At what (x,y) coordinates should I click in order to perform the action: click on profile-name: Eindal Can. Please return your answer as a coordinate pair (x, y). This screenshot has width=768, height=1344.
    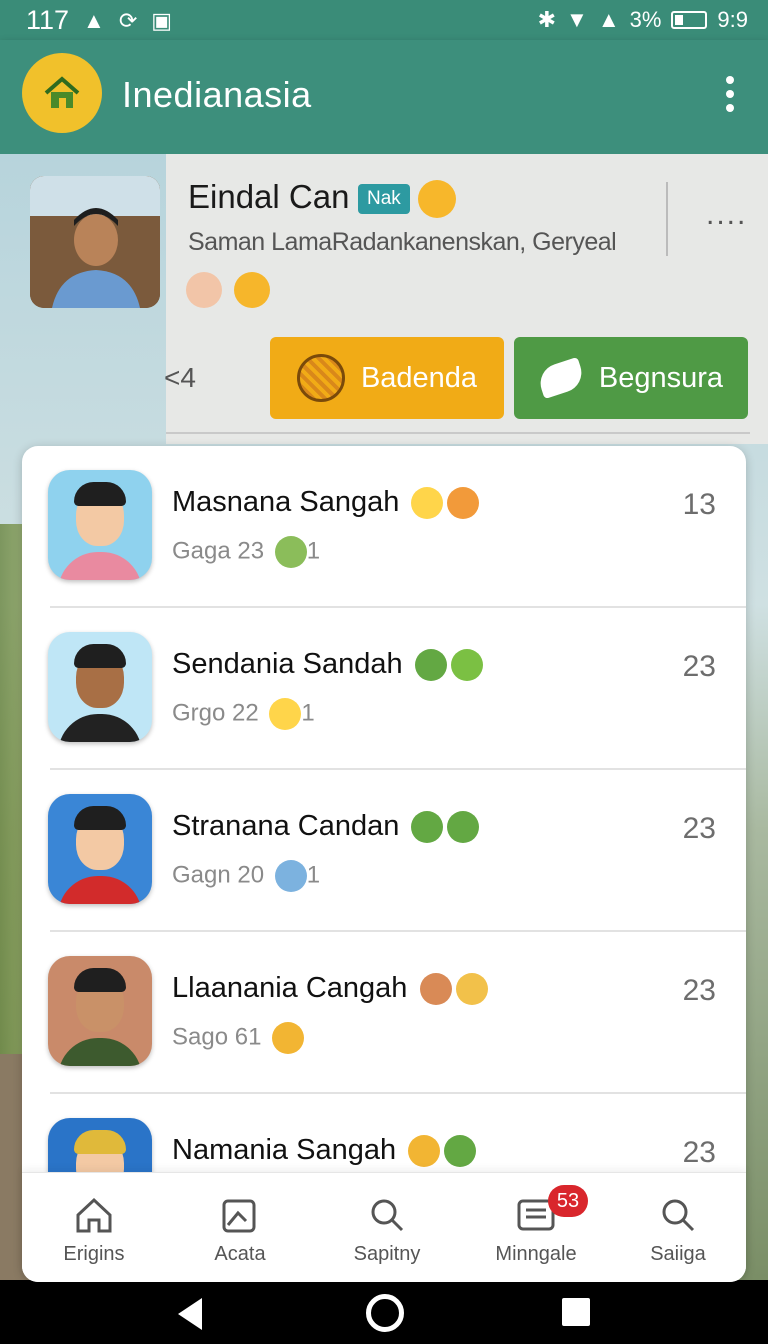
    Looking at the image, I should click on (269, 196).